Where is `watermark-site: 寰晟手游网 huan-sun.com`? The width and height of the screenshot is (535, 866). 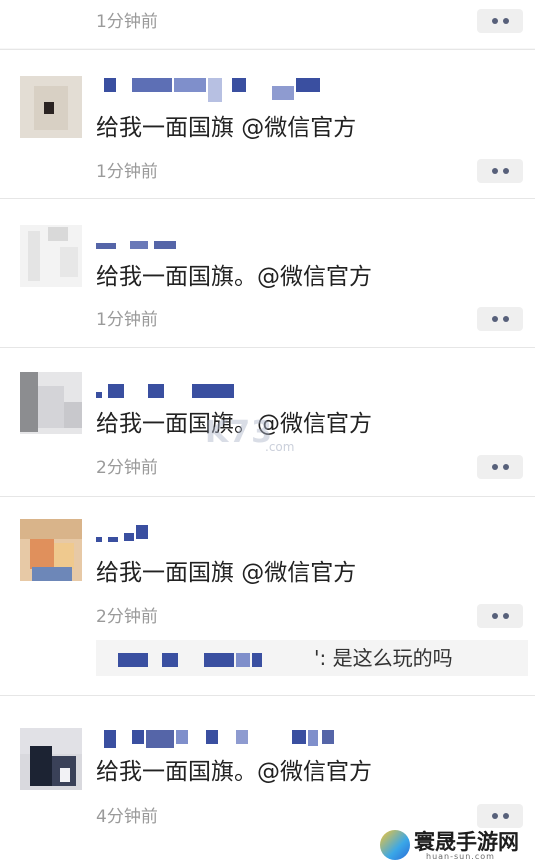
watermark-site: 寰晟手游网 huan-sun.com is located at coordinates (456, 845).